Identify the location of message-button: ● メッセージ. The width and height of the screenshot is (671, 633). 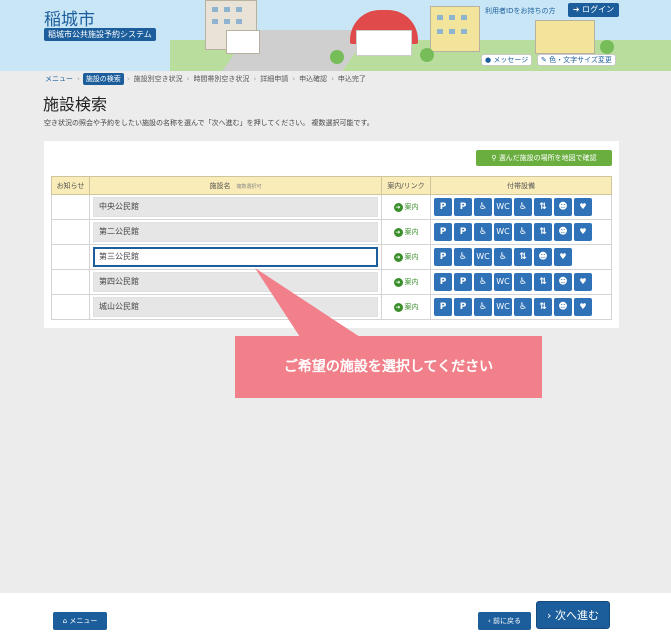
(507, 60).